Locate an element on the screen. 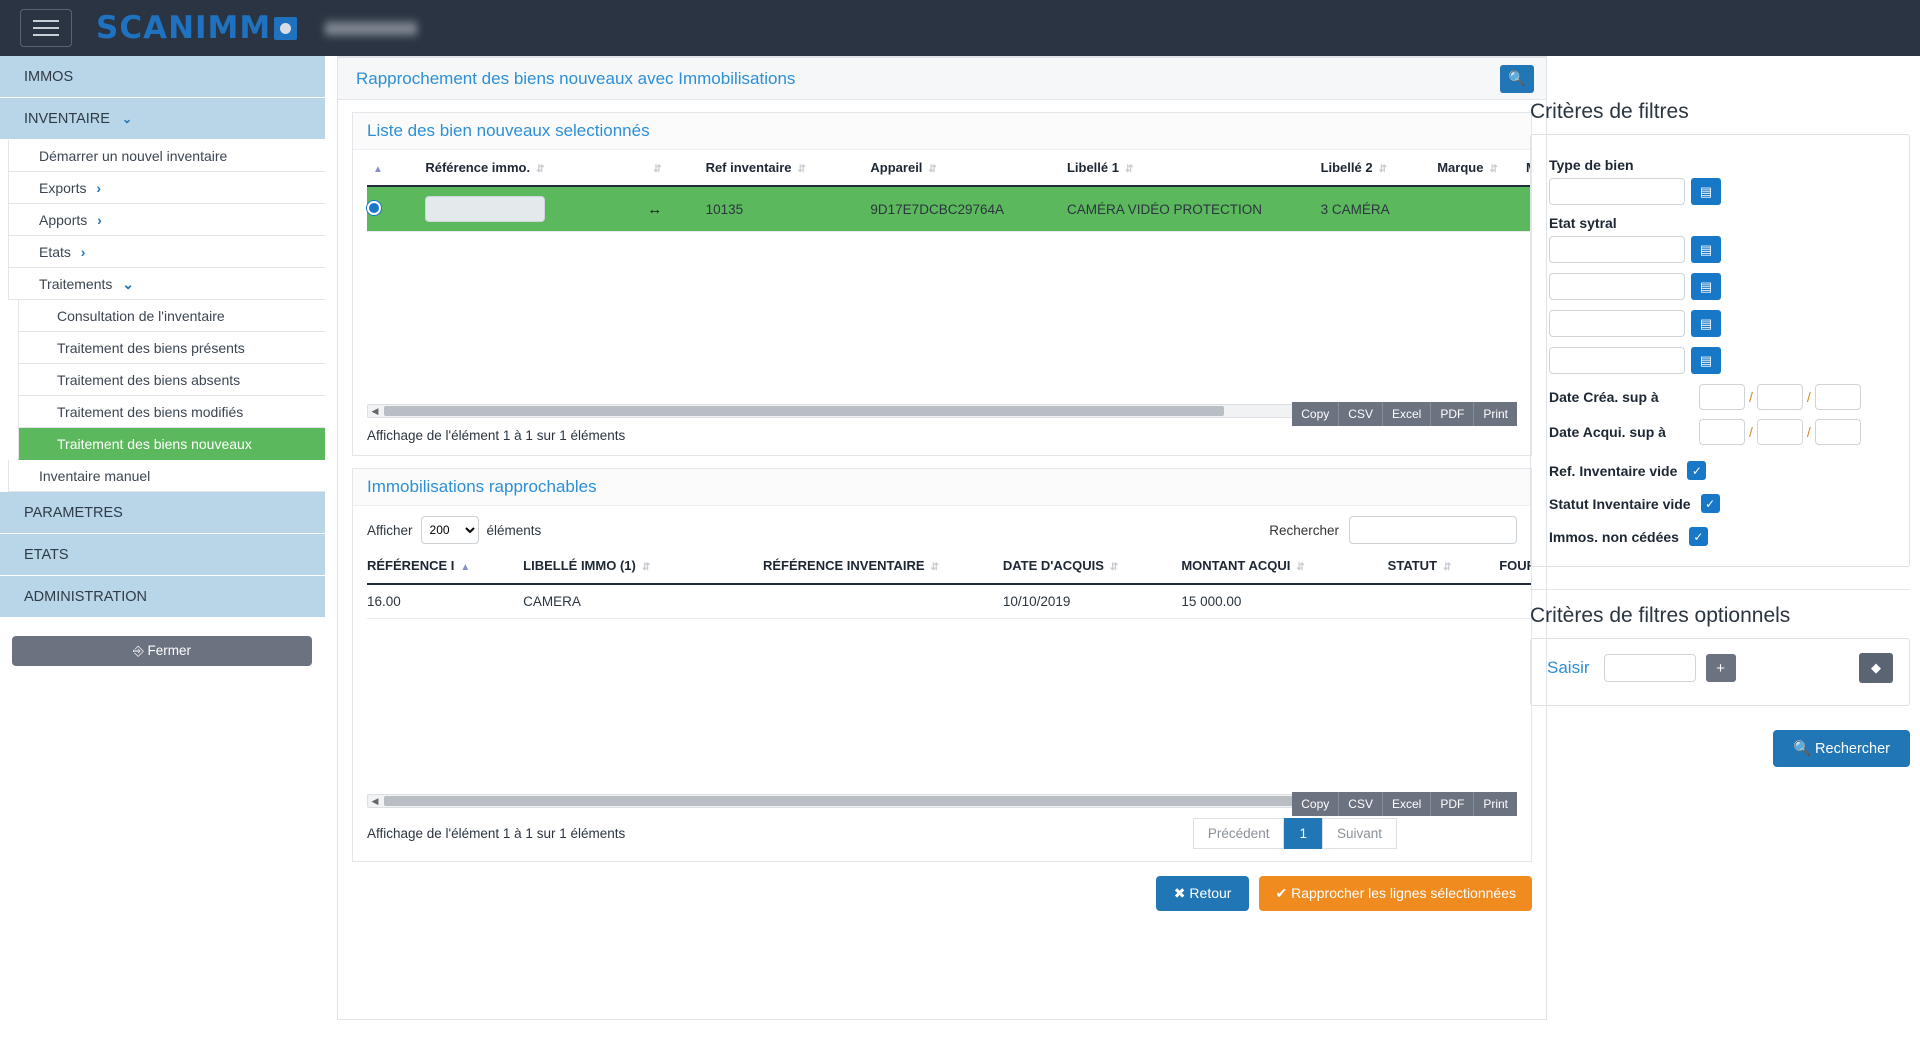 Image resolution: width=1920 pixels, height=1040 pixels. scroll-thumb is located at coordinates (804, 411).